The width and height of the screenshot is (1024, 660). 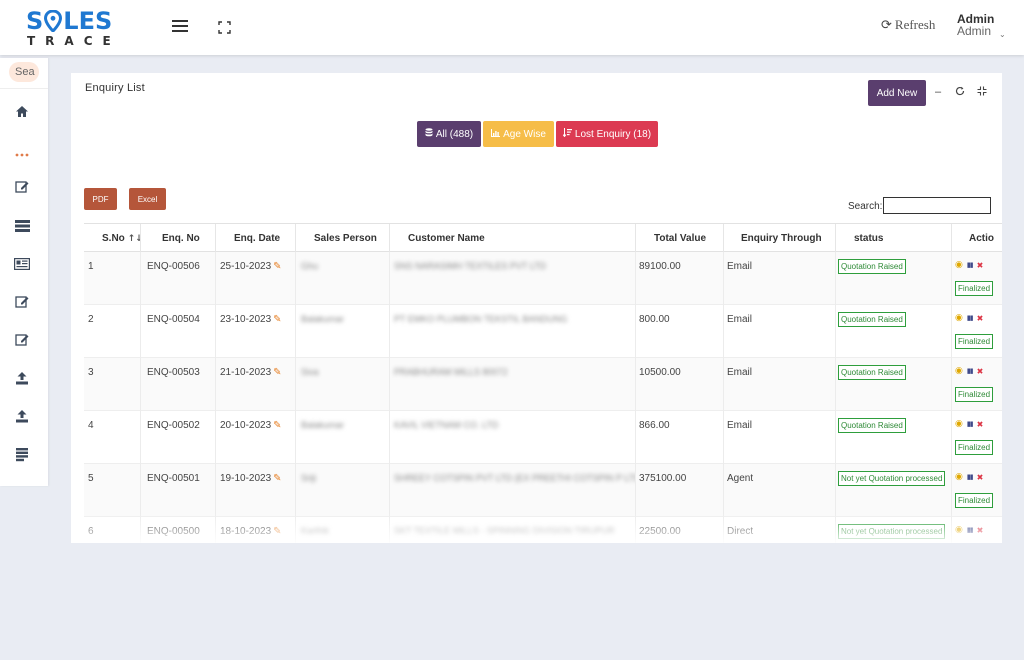 I want to click on export-excel-button: Excel, so click(x=147, y=199).